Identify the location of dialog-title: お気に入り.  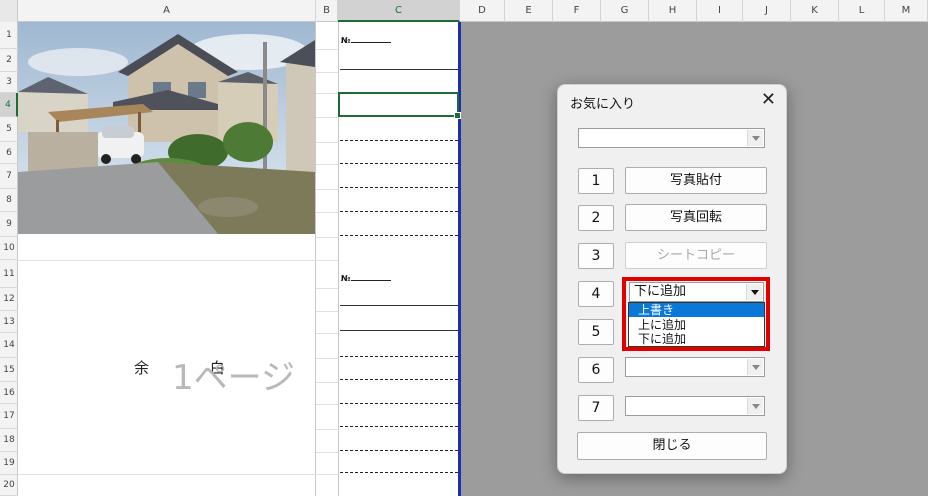
(603, 104).